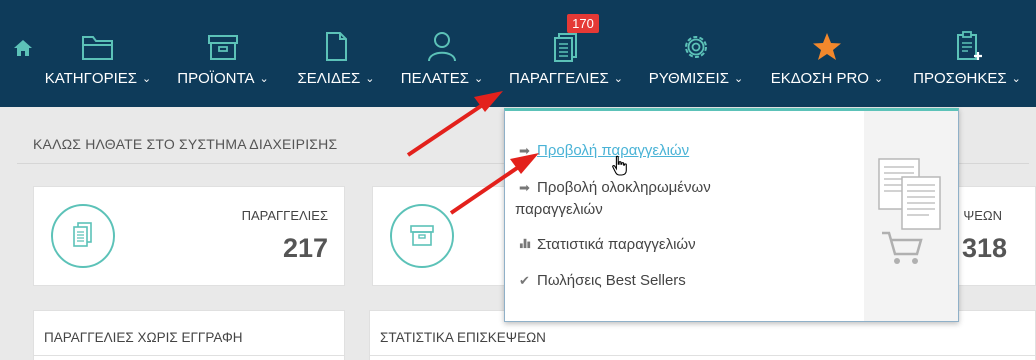  What do you see at coordinates (91, 78) in the screenshot?
I see `nav-label: ΚΑΤΗΓΟΡΙΕΣ` at bounding box center [91, 78].